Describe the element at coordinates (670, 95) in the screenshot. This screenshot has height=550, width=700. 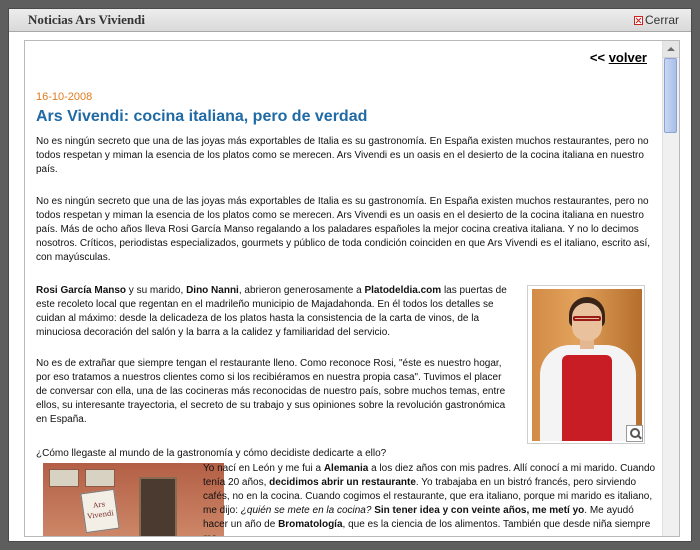
I see `scrollbar-thumb` at that location.